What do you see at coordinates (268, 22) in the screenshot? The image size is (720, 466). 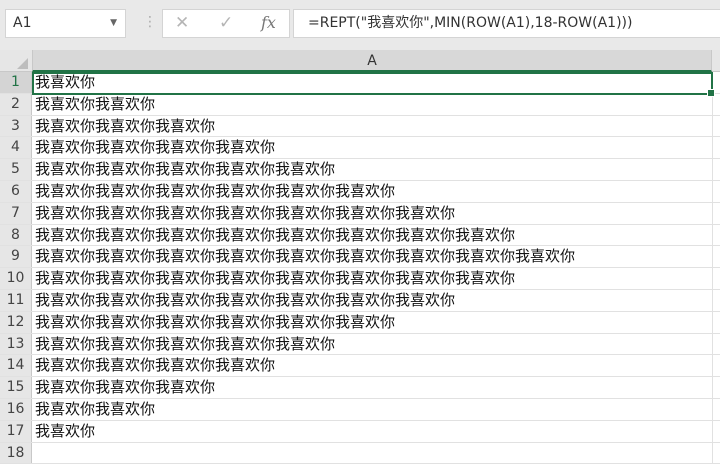 I see `insert-function-icon: fx` at bounding box center [268, 22].